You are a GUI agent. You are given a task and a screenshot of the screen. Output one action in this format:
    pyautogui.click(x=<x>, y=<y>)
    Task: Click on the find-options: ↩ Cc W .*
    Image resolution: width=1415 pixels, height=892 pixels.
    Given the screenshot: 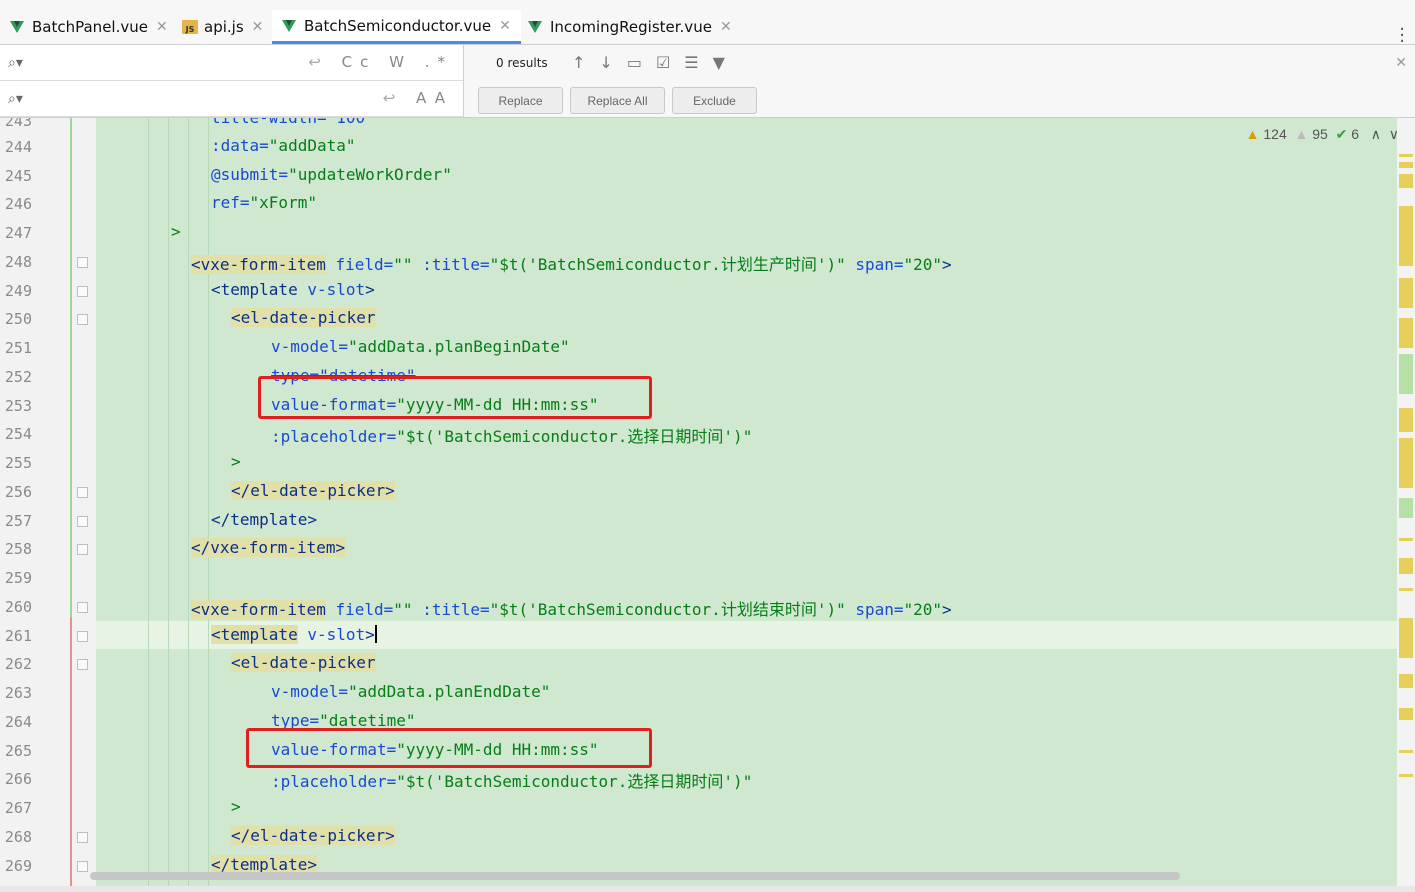 What is the action you would take?
    pyautogui.click(x=380, y=62)
    